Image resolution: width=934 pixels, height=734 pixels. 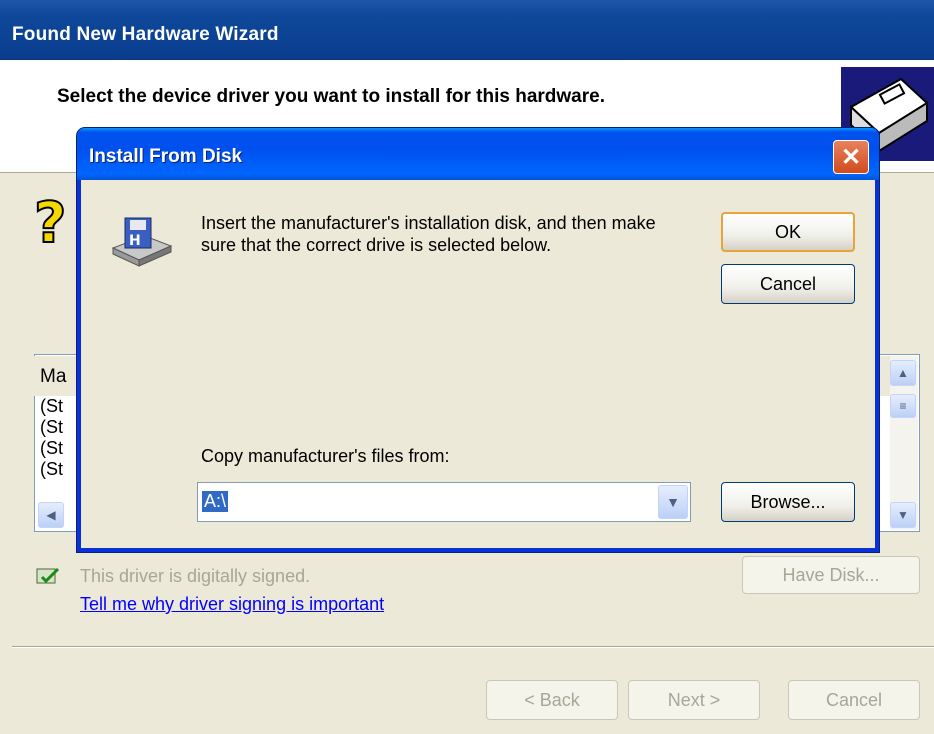 What do you see at coordinates (444, 502) in the screenshot?
I see `source-path-combobox: A:\ ▼` at bounding box center [444, 502].